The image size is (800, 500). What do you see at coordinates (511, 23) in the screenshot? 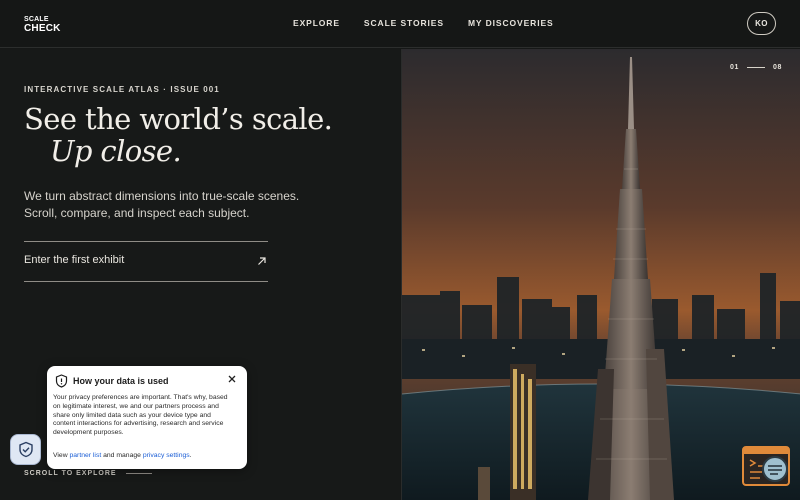
I see `nav-my-discoveries: MY DISCOVERIES` at bounding box center [511, 23].